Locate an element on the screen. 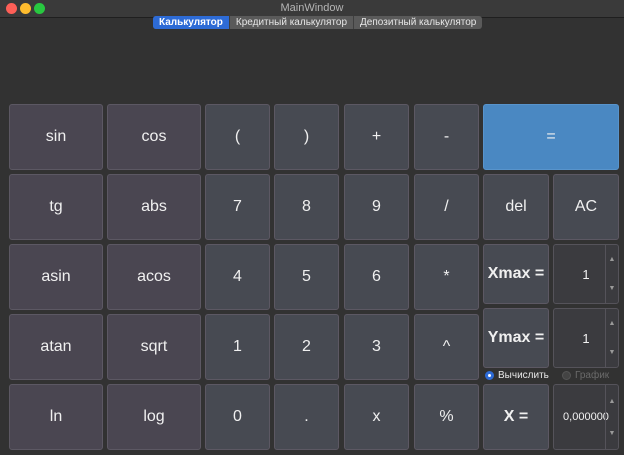 This screenshot has height=455, width=624. graph-radio-label: График is located at coordinates (592, 375).